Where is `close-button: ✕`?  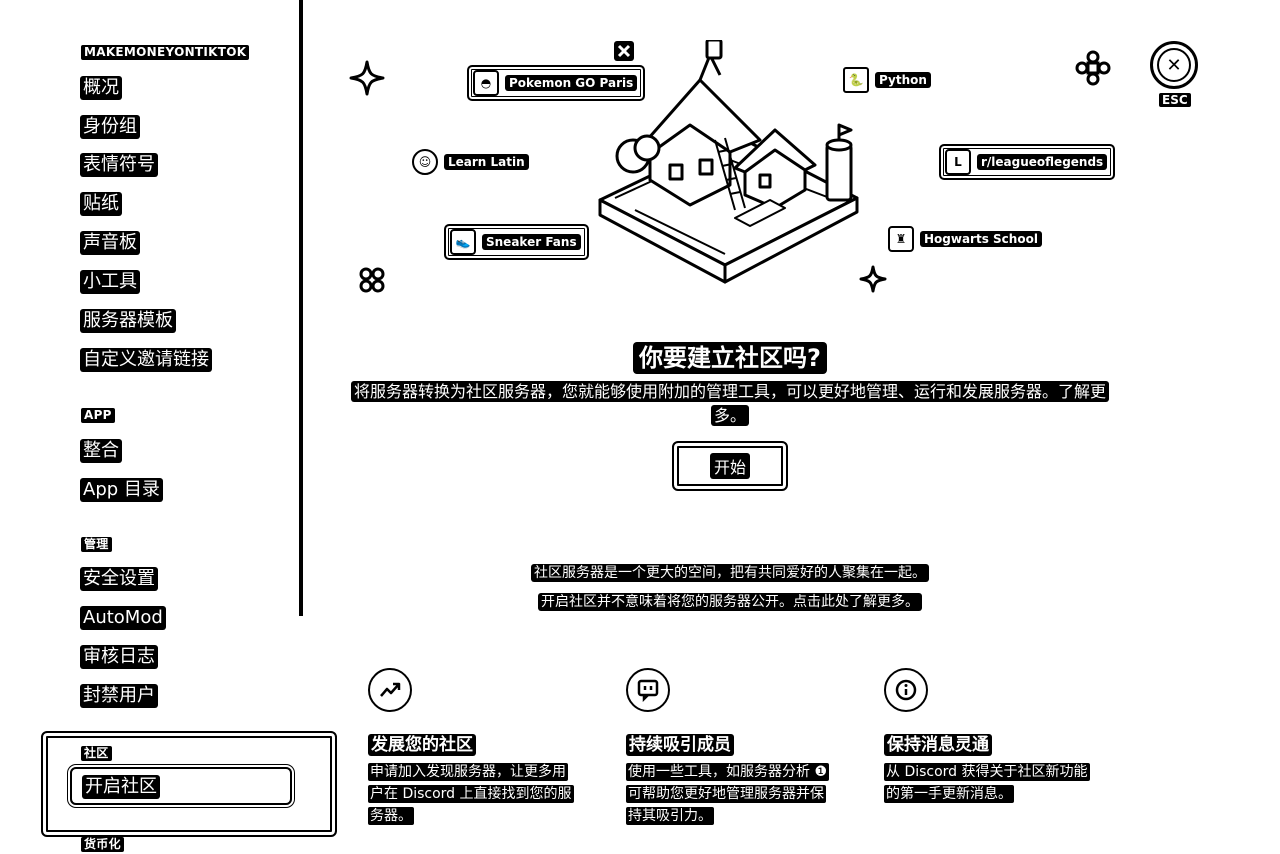
close-button: ✕ is located at coordinates (1174, 65).